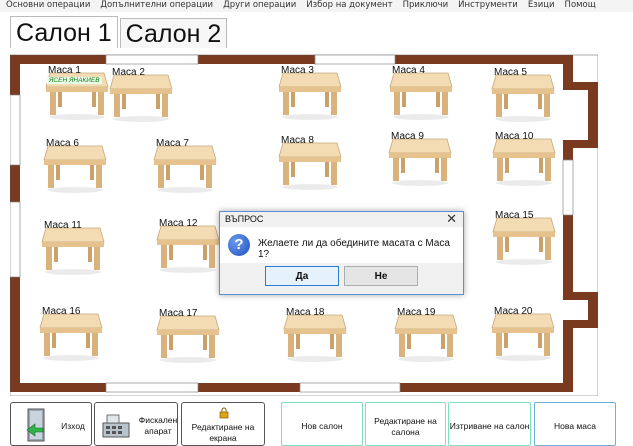 The image size is (633, 446). I want to click on delete-hall-button: Изтриване на салон, so click(489, 424).